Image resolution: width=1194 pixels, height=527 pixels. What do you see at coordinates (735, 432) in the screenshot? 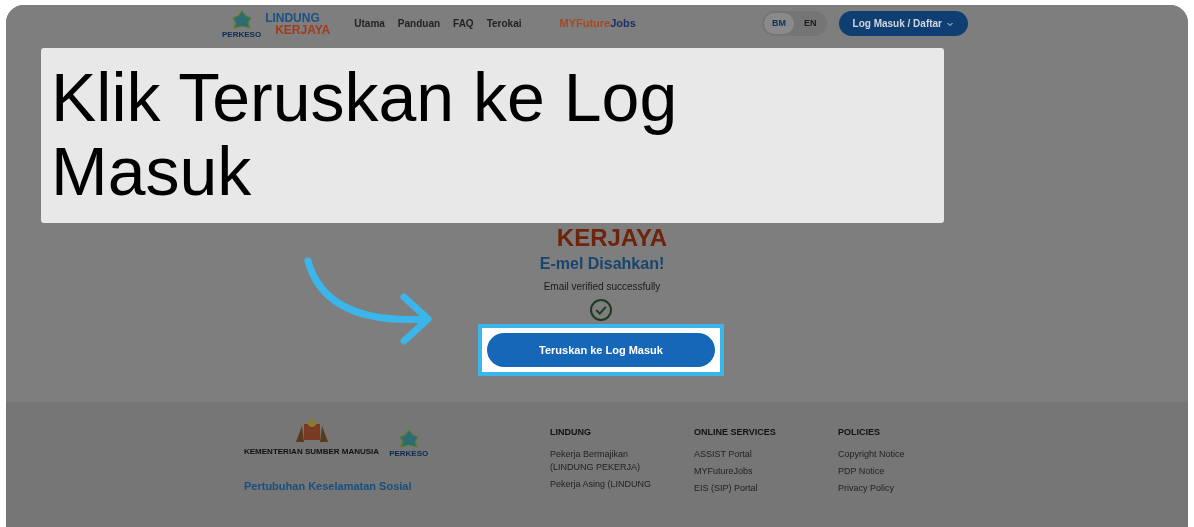
I see `footer-heading: ONLINE SERVICES` at bounding box center [735, 432].